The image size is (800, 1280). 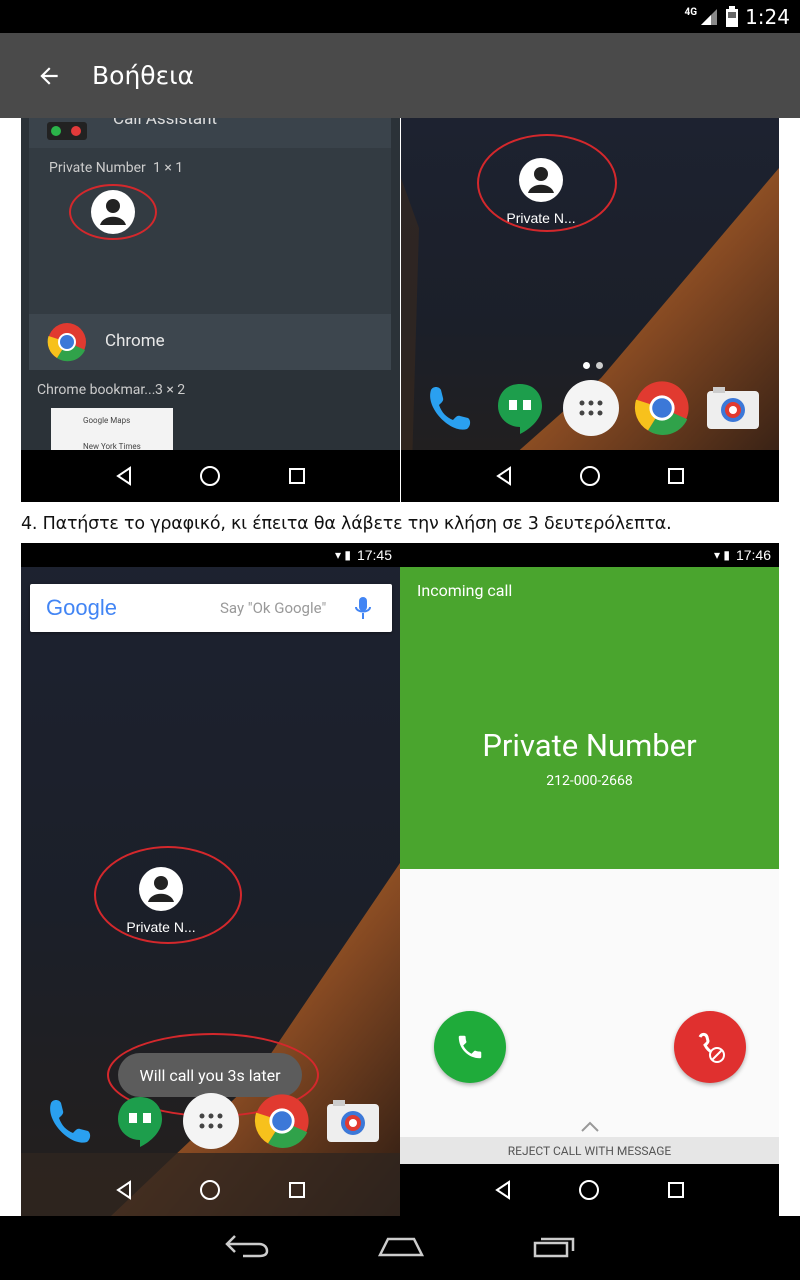 What do you see at coordinates (97, 168) in the screenshot?
I see `widget-name: Private Number` at bounding box center [97, 168].